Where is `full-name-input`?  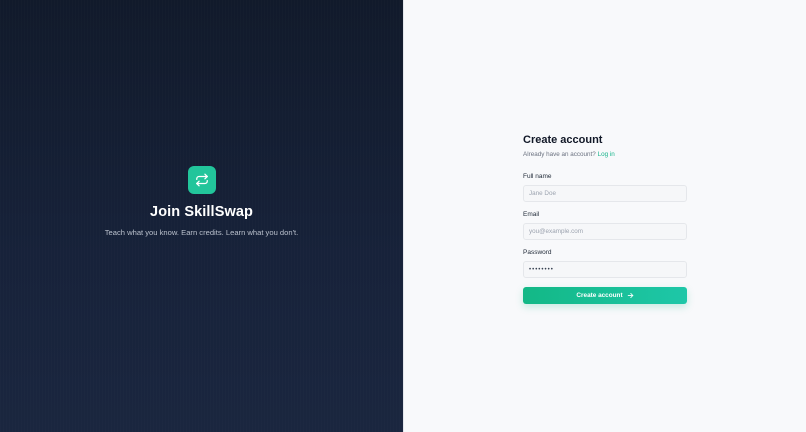
full-name-input is located at coordinates (605, 193).